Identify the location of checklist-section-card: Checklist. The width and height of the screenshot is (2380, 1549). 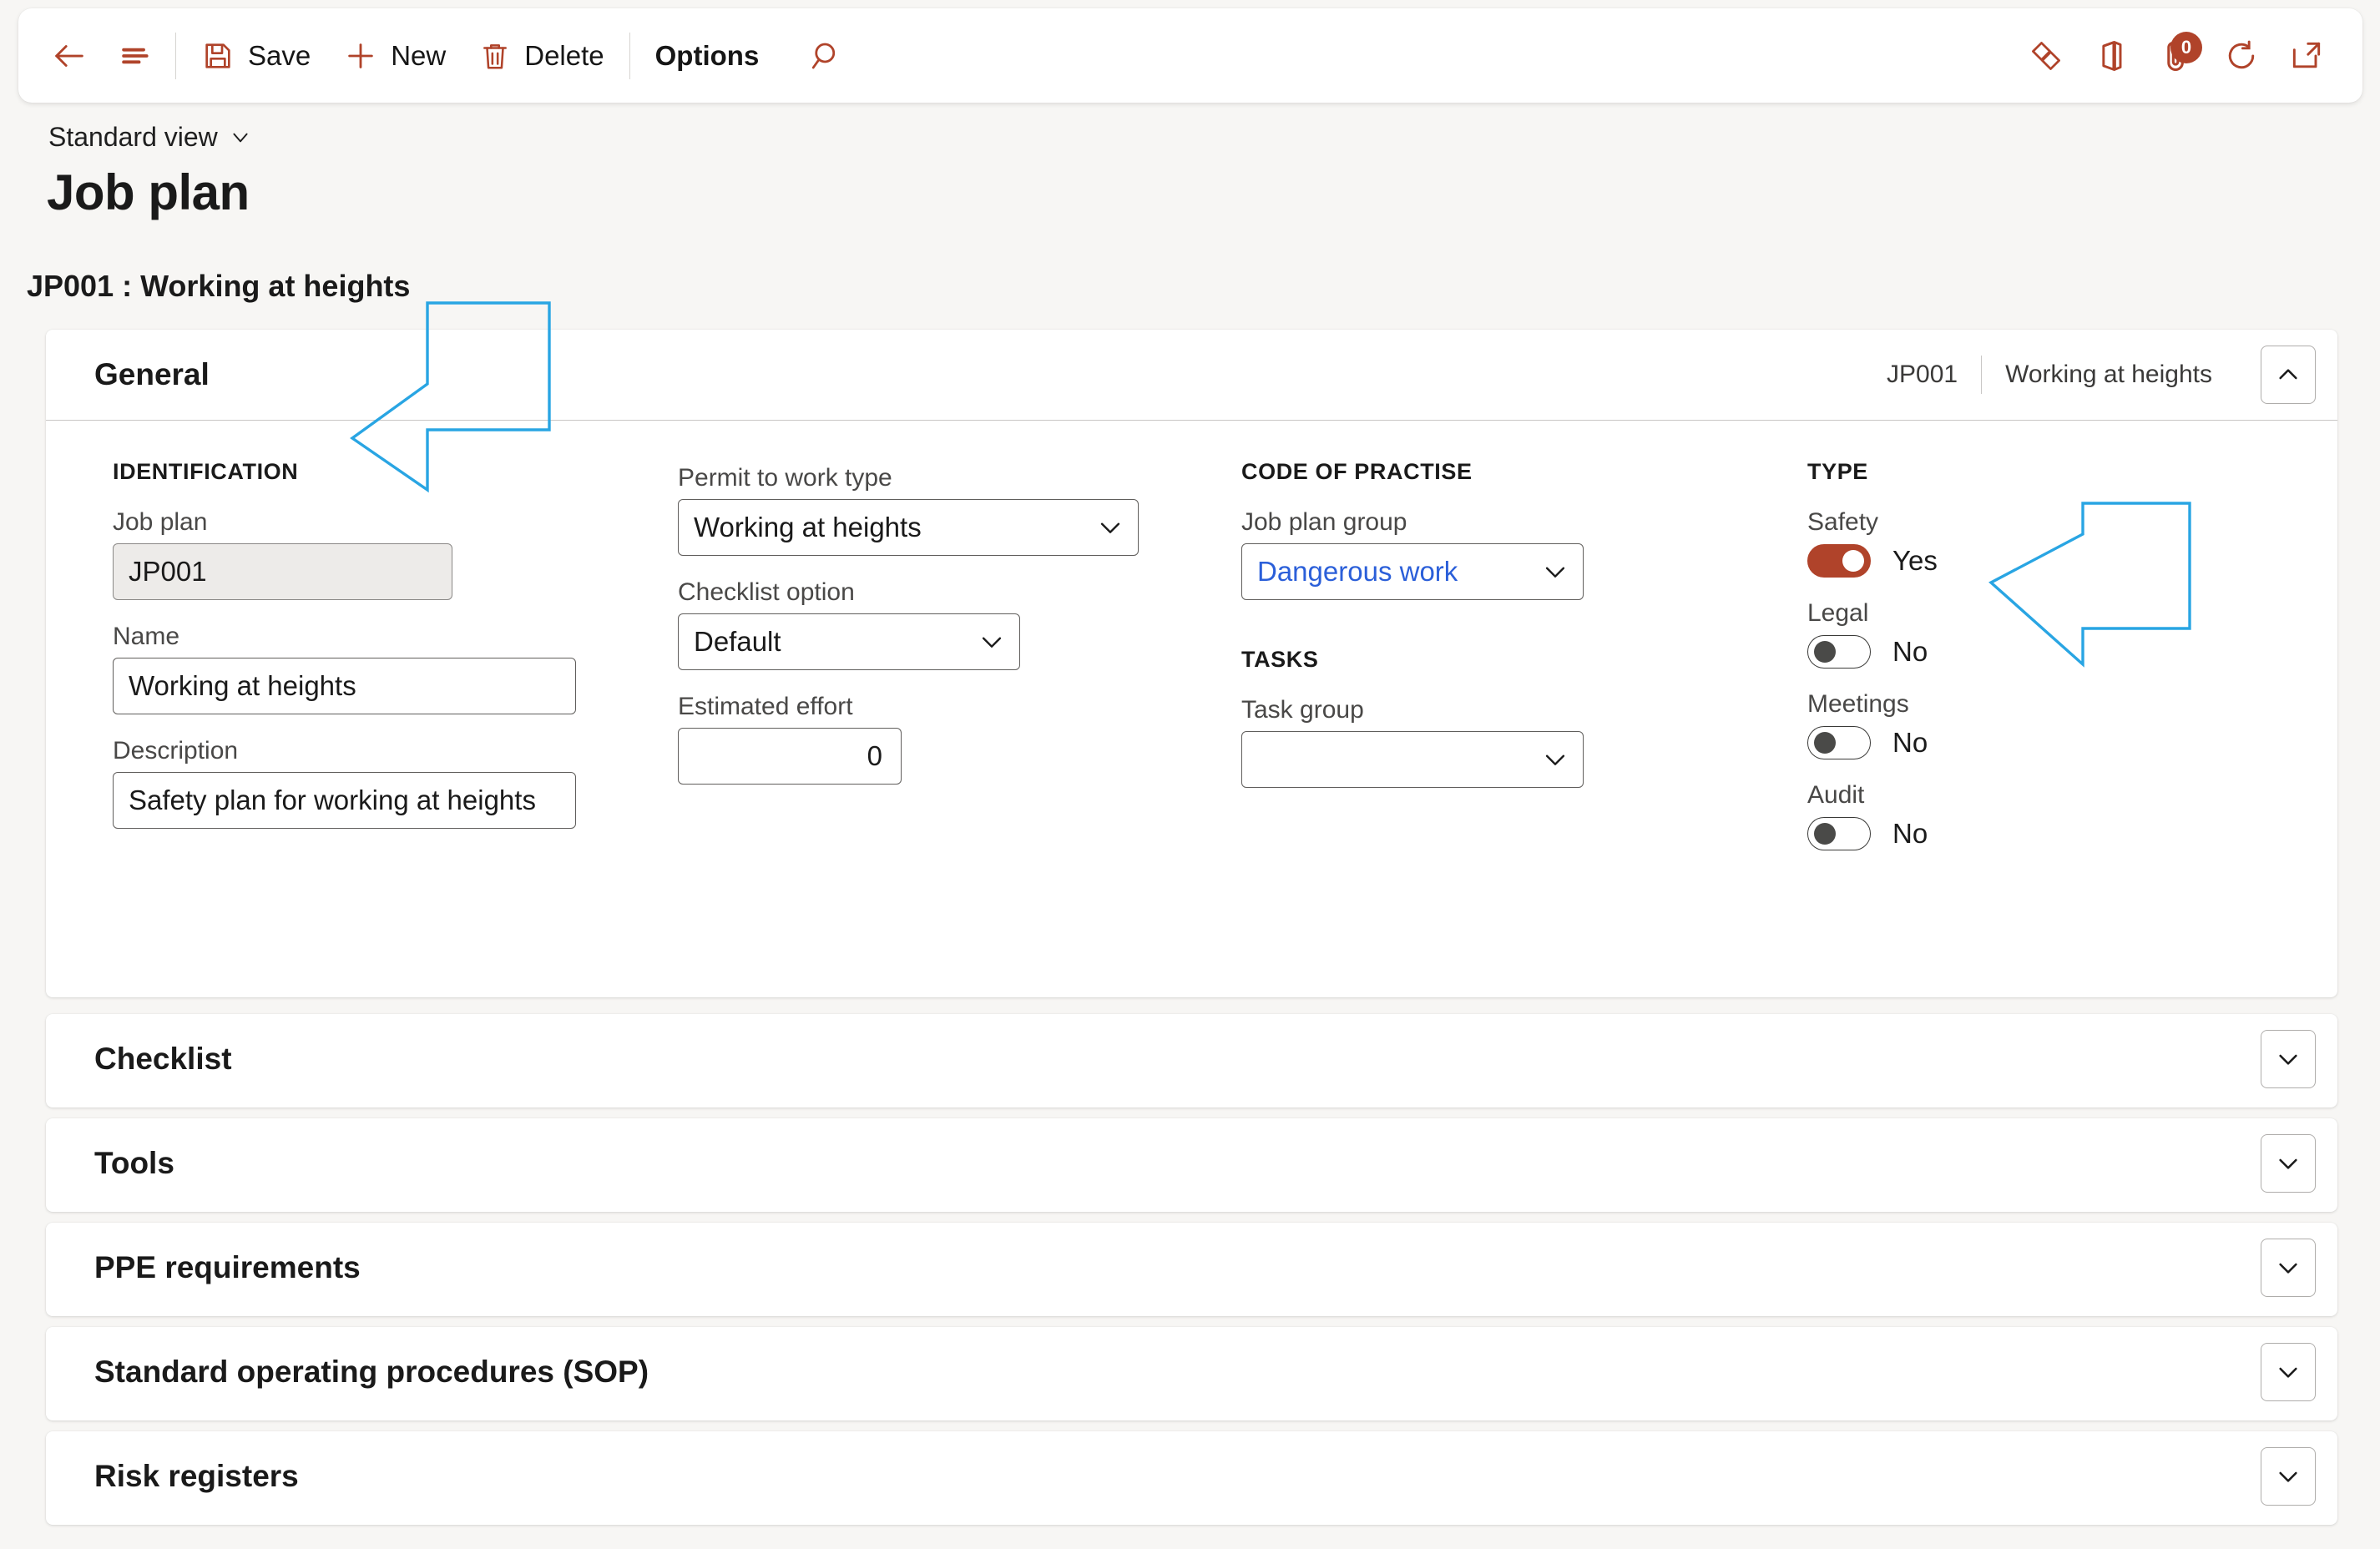
(1191, 1061).